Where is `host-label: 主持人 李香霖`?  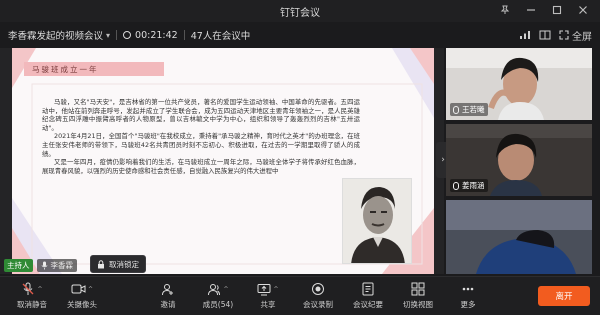
host-label: 主持人 李香霖 is located at coordinates (40, 265).